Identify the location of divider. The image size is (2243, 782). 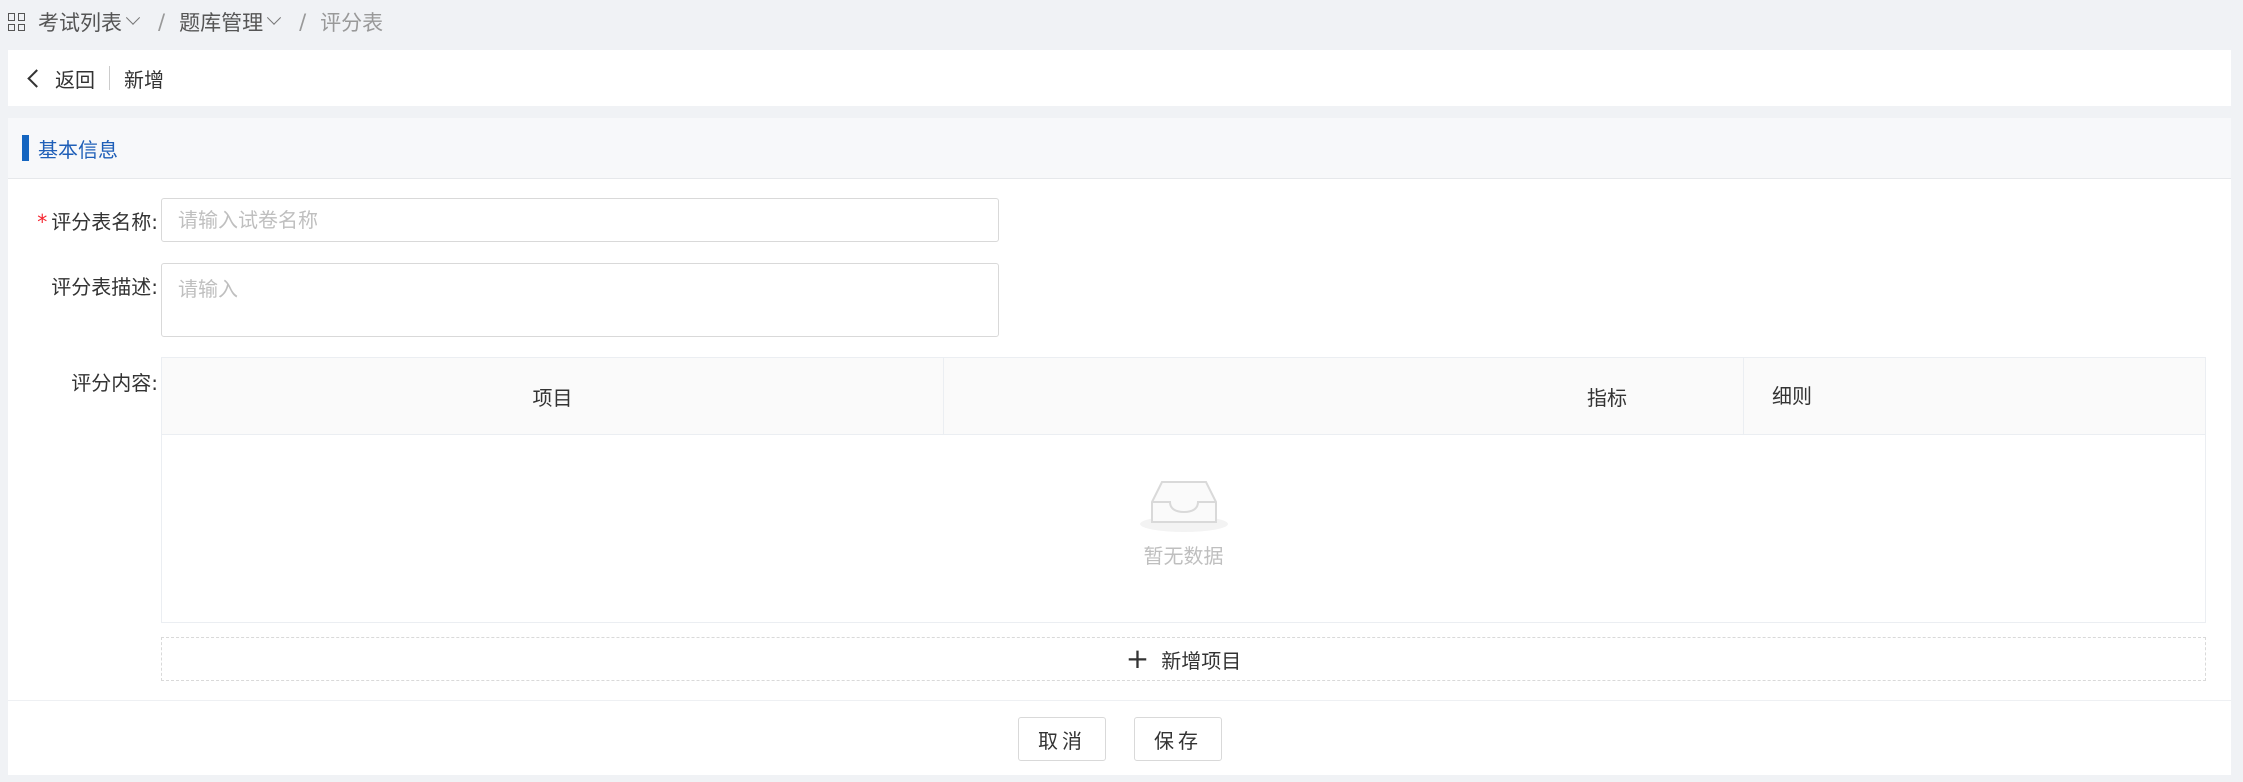
(109, 78).